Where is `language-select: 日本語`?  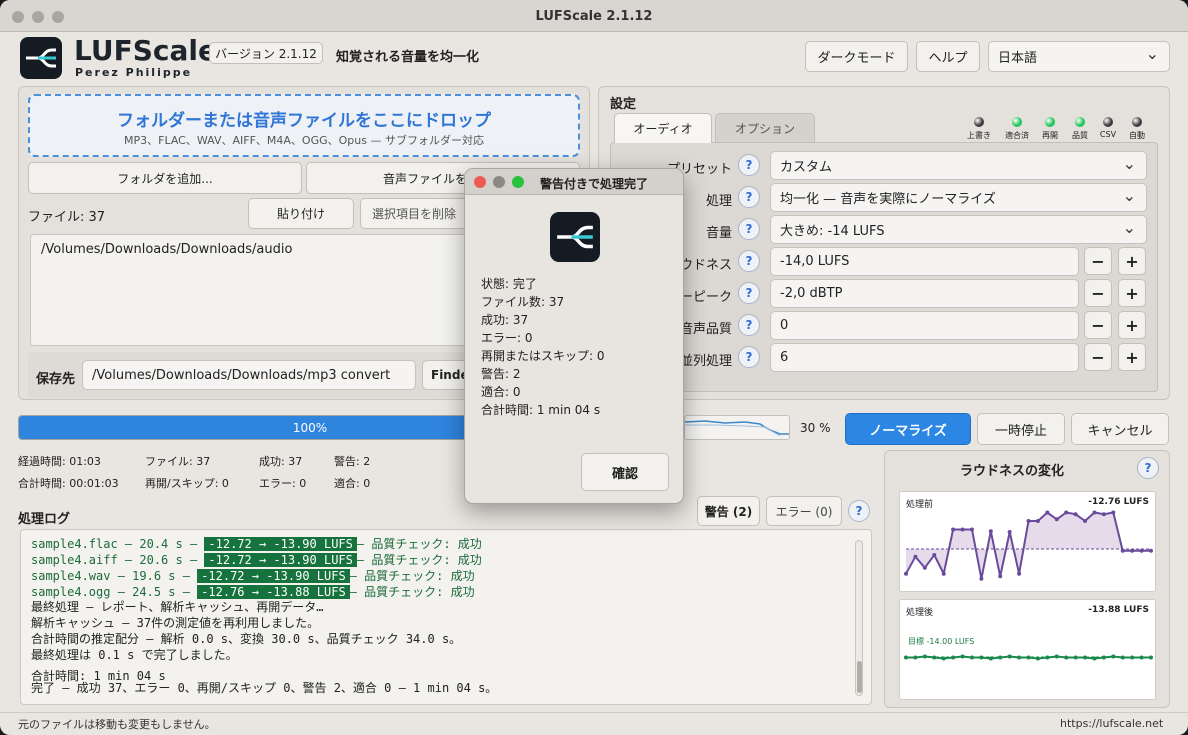
language-select: 日本語 is located at coordinates (1079, 56).